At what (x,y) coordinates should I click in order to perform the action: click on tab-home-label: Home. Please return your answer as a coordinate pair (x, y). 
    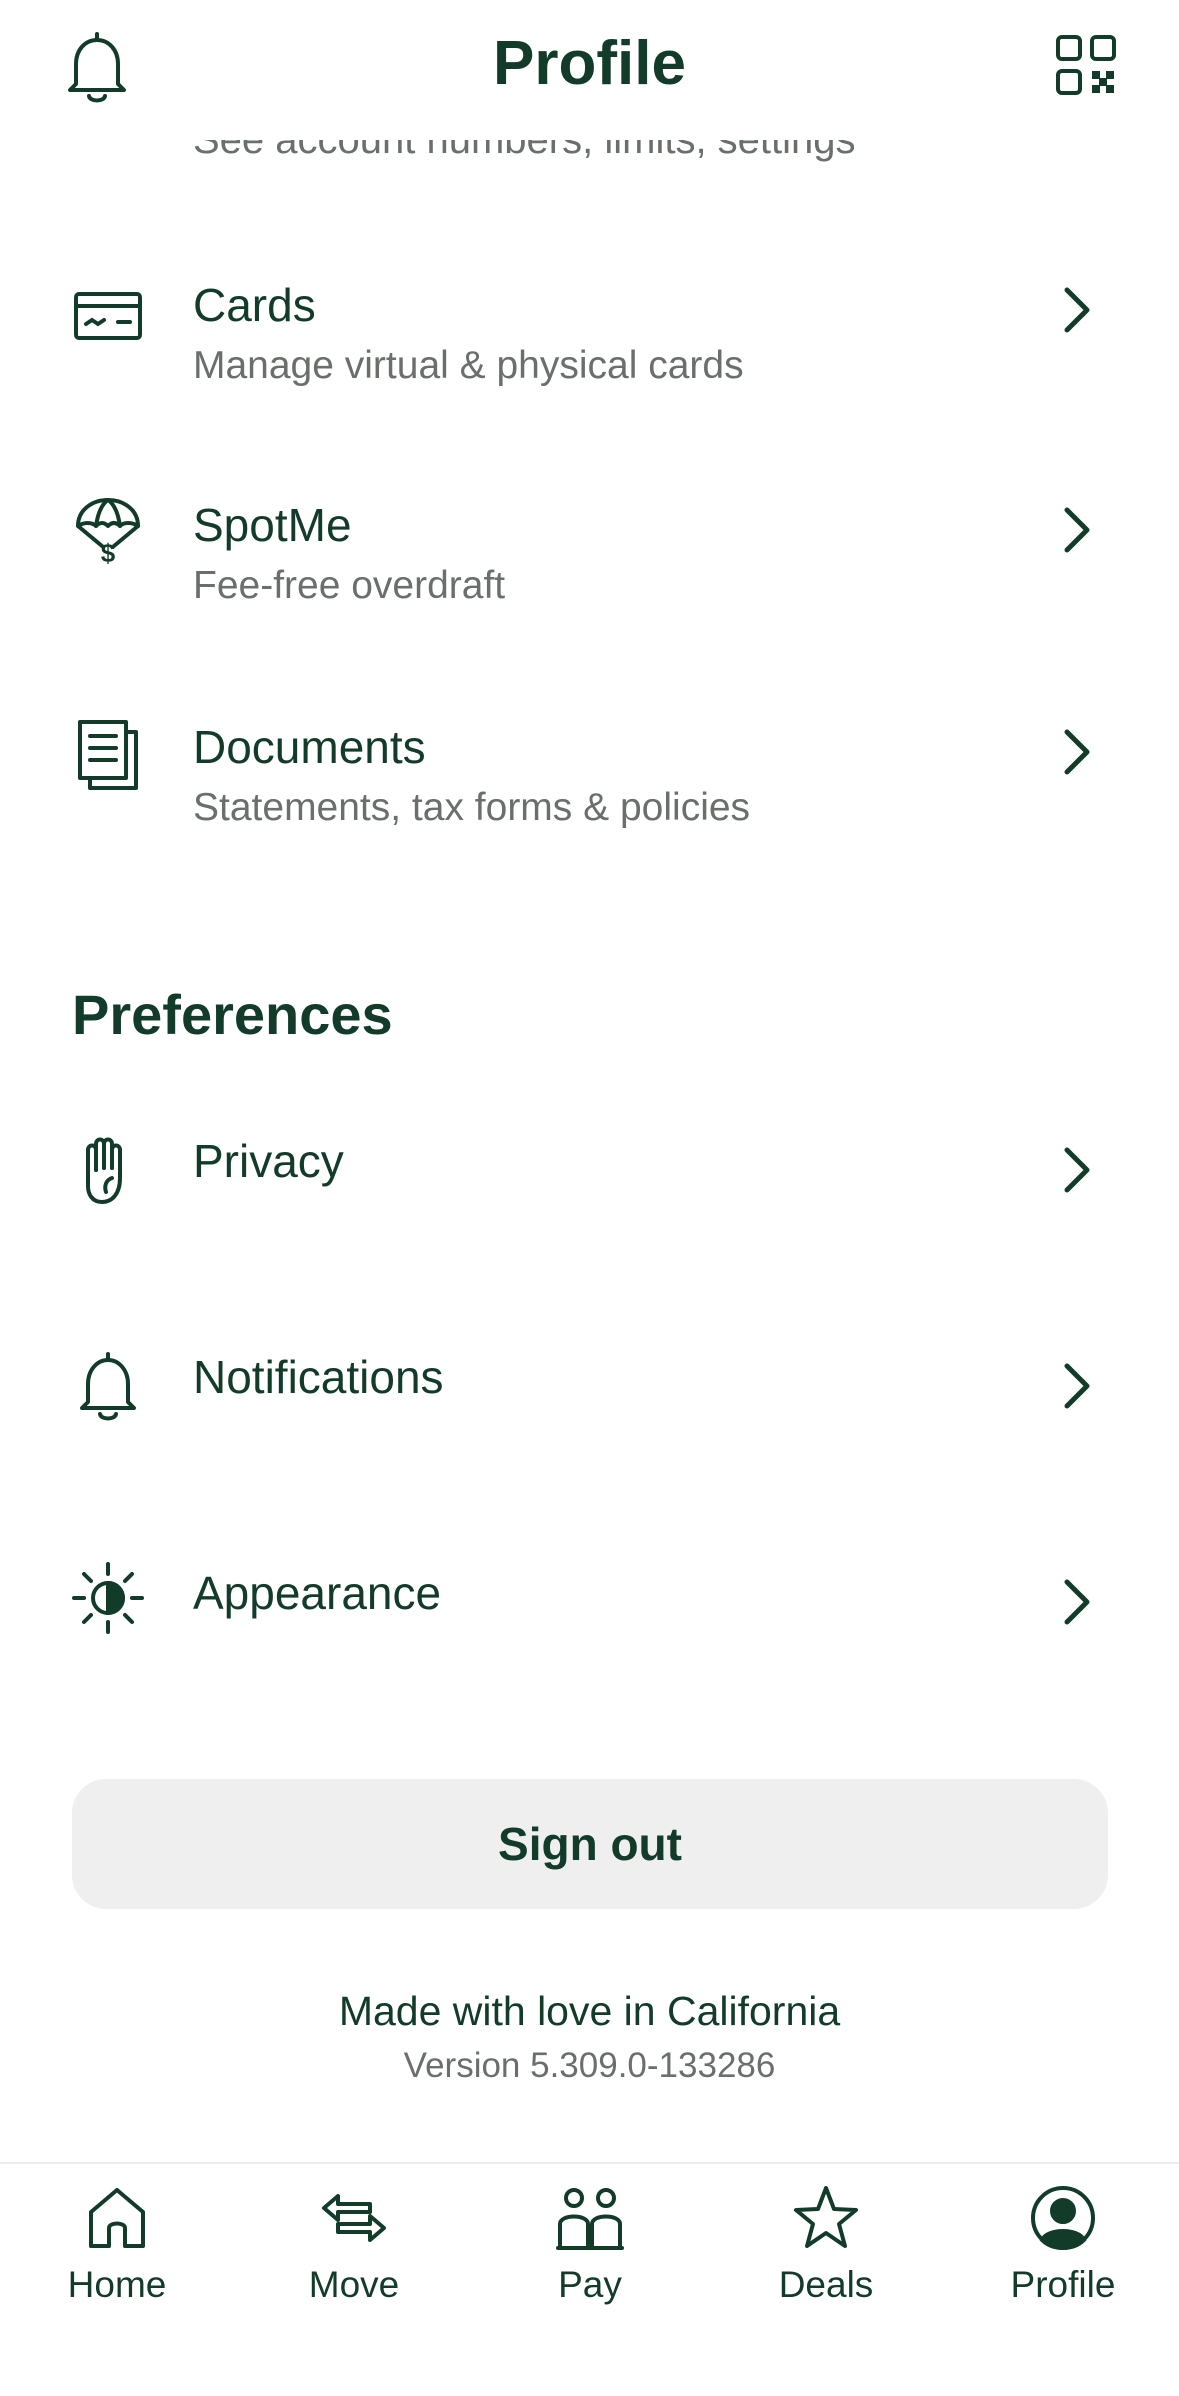
    Looking at the image, I should click on (117, 2284).